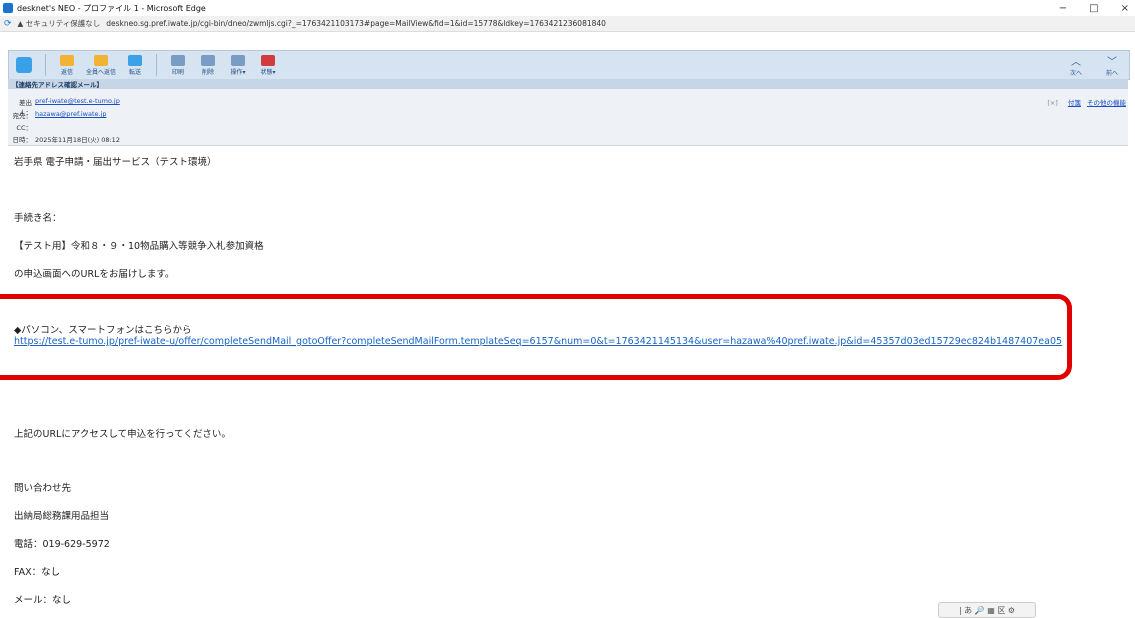  I want to click on home-button, so click(24, 65).